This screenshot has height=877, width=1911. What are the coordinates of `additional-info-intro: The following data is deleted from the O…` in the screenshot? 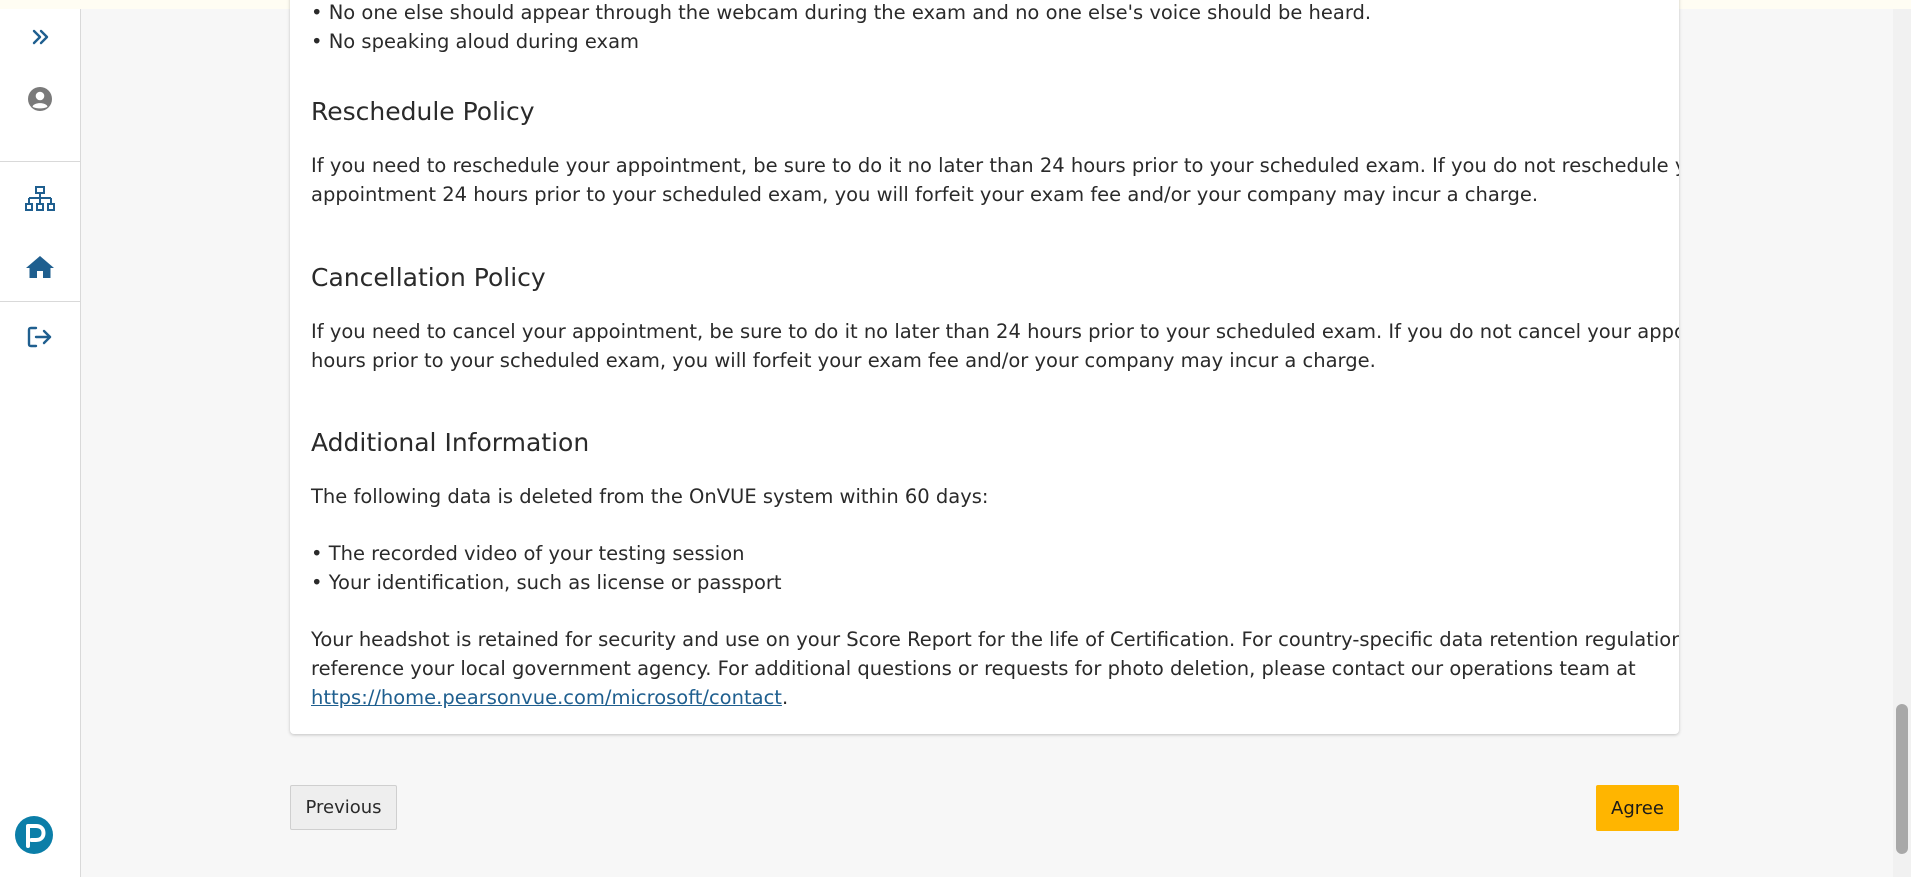 It's located at (650, 496).